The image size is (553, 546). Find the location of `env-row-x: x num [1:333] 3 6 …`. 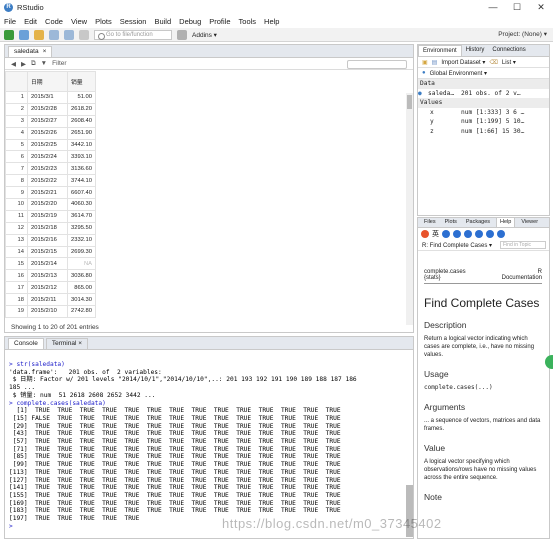

env-row-x: x num [1:333] 3 6 … is located at coordinates (483, 113).